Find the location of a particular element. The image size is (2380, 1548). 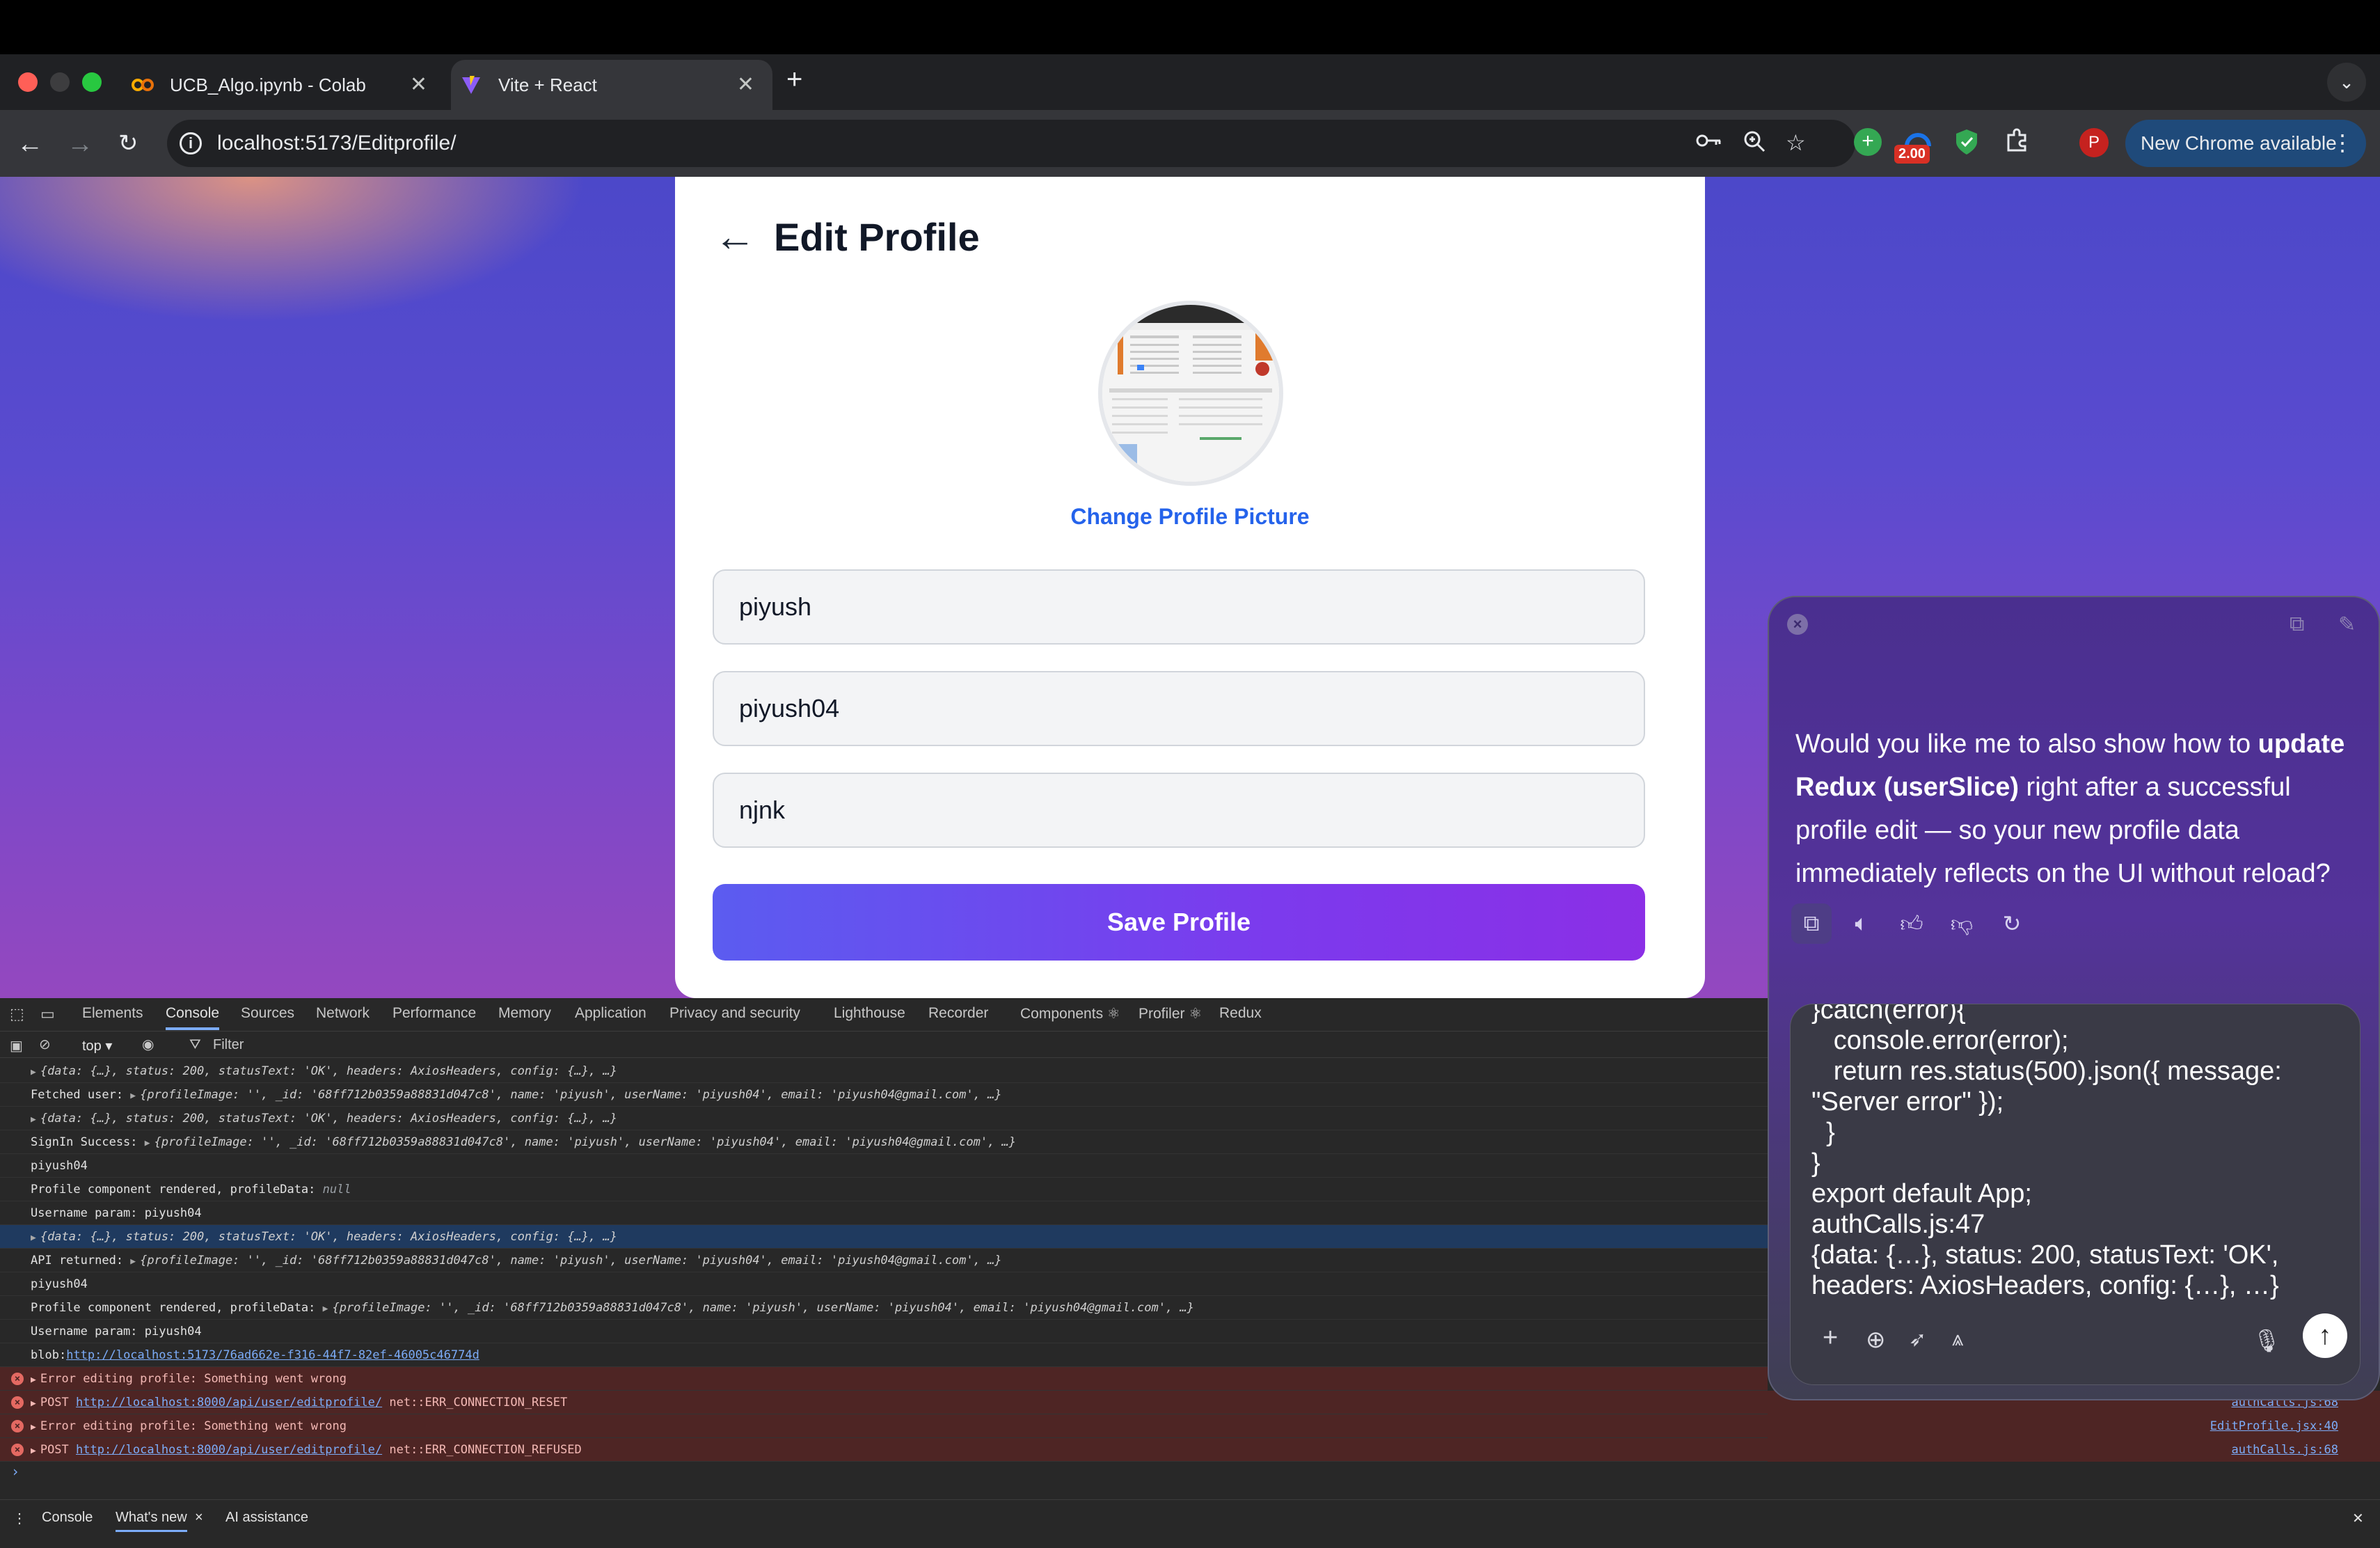

error-source: EditProfile.jsx:40 is located at coordinates (2074, 1426).